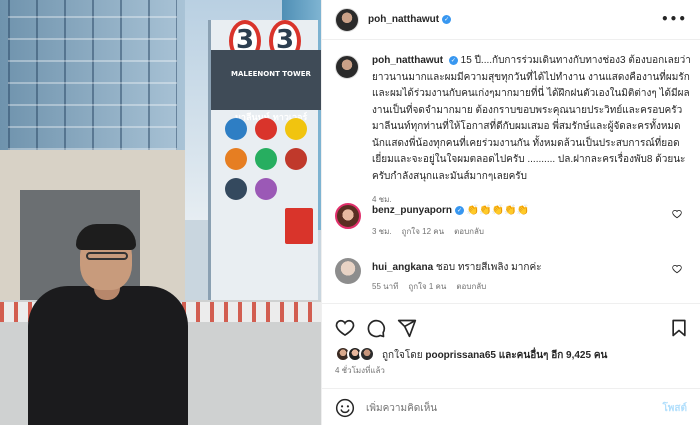 The height and width of the screenshot is (425, 700). I want to click on emoji-icon, so click(345, 408).